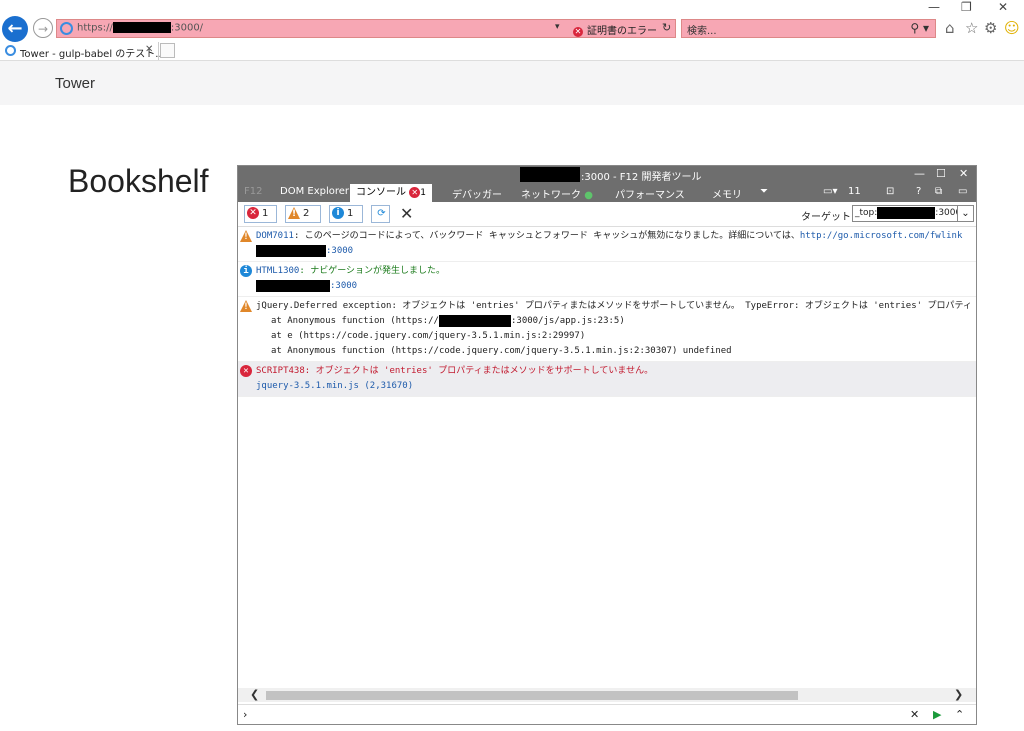 The height and width of the screenshot is (731, 1024). I want to click on devtools-maximize-button: ☐, so click(941, 173).